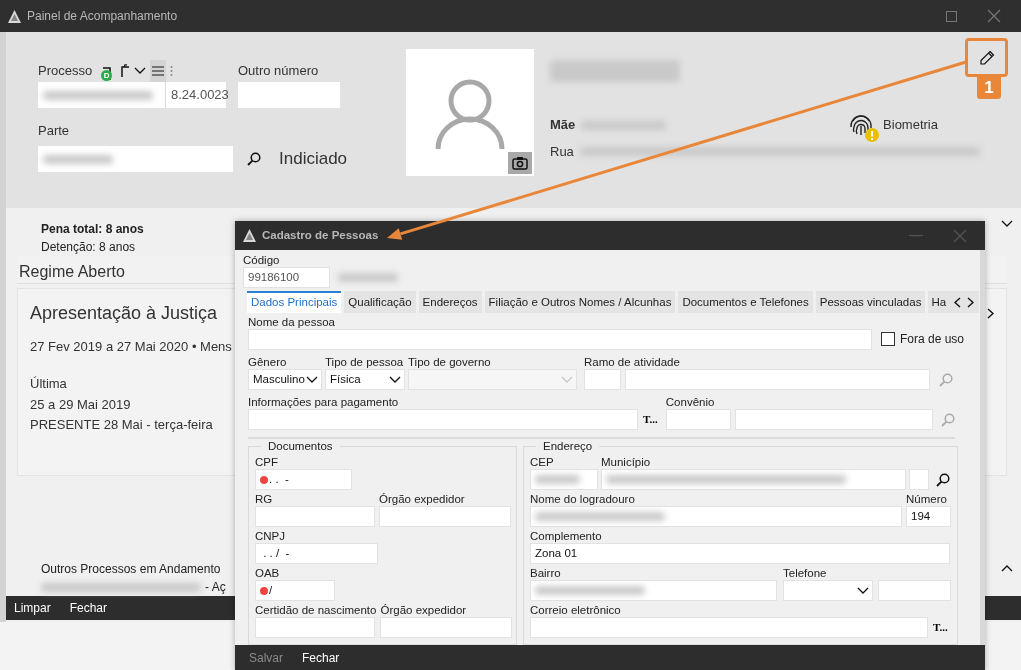  What do you see at coordinates (125, 71) in the screenshot?
I see `document-icon` at bounding box center [125, 71].